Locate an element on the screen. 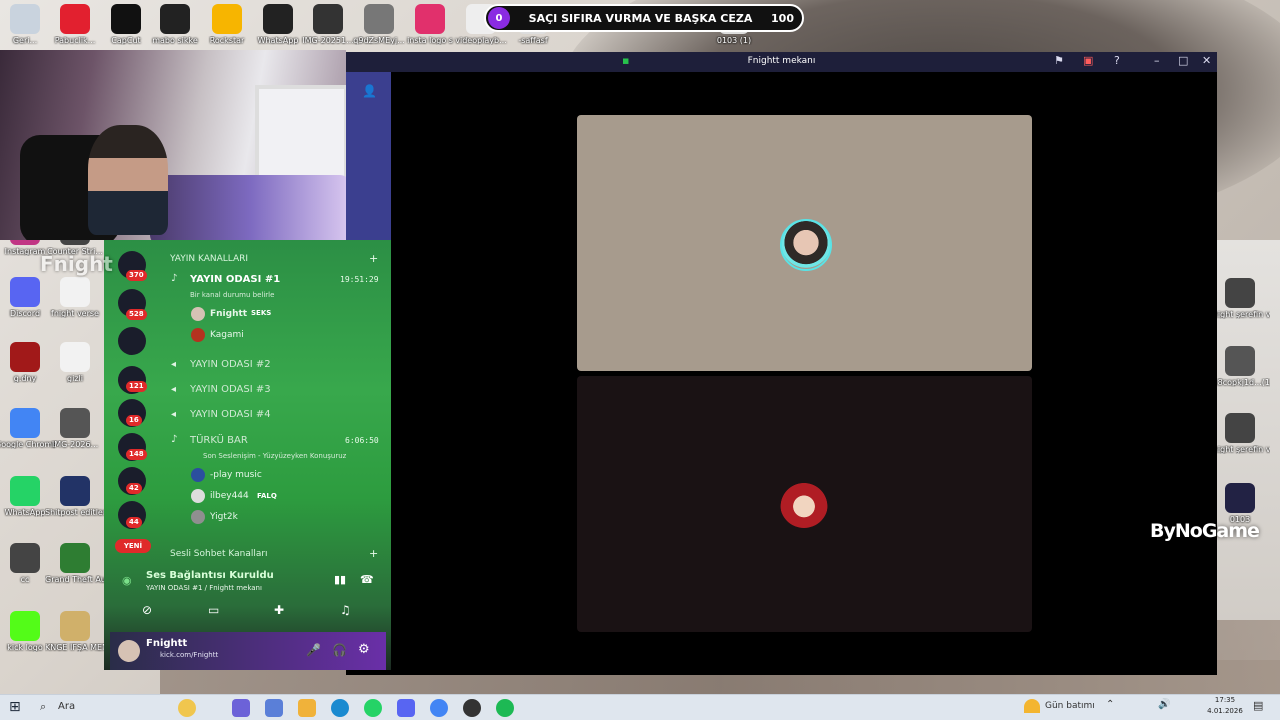 The width and height of the screenshot is (1280, 720). voice-user-fnightt: Fnightt is located at coordinates (228, 314).